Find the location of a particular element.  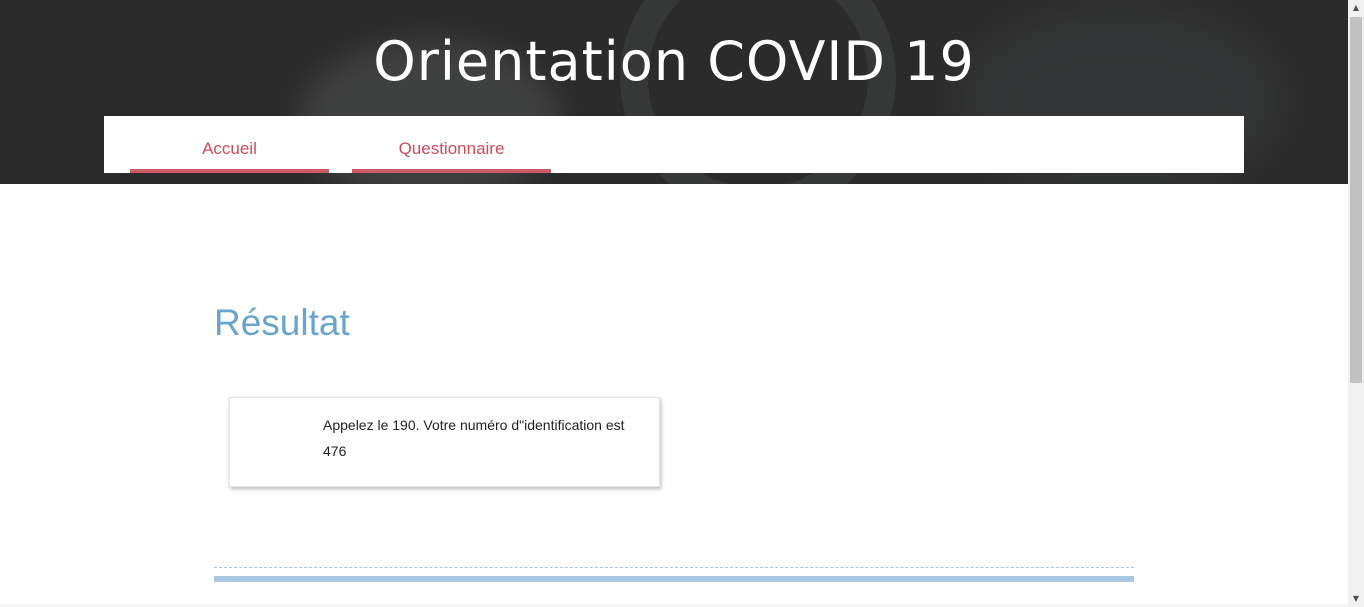

vertical-scrollbar: ▲ ▼ is located at coordinates (1356, 303).